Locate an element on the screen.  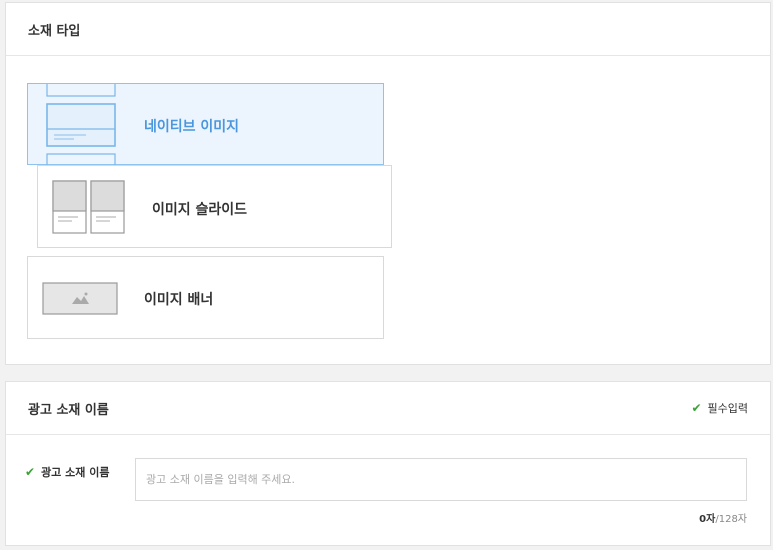
material-name-field-label: ✔ 광고 소재 이름 is located at coordinates (67, 472).